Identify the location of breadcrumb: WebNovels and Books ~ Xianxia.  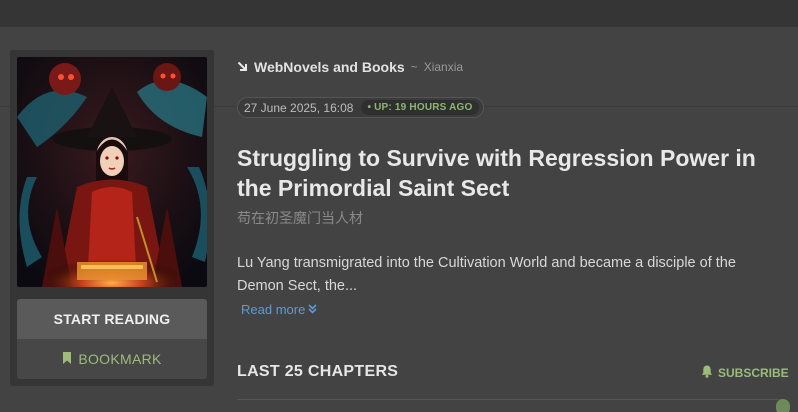
(350, 67).